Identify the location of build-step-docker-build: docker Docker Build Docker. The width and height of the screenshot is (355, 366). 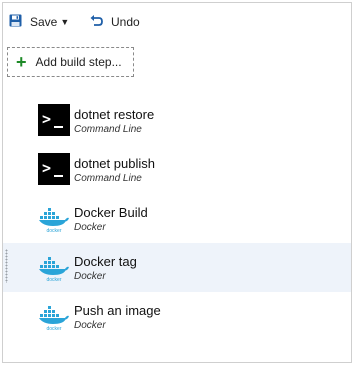
(177, 218).